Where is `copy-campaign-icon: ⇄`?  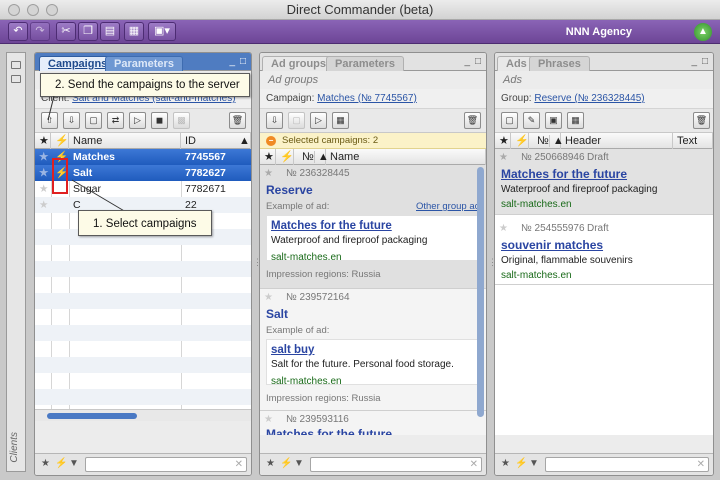
copy-campaign-icon: ⇄ is located at coordinates (115, 120).